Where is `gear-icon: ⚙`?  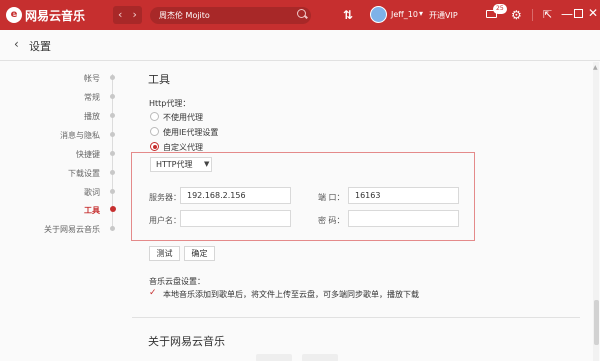
gear-icon: ⚙ is located at coordinates (516, 15).